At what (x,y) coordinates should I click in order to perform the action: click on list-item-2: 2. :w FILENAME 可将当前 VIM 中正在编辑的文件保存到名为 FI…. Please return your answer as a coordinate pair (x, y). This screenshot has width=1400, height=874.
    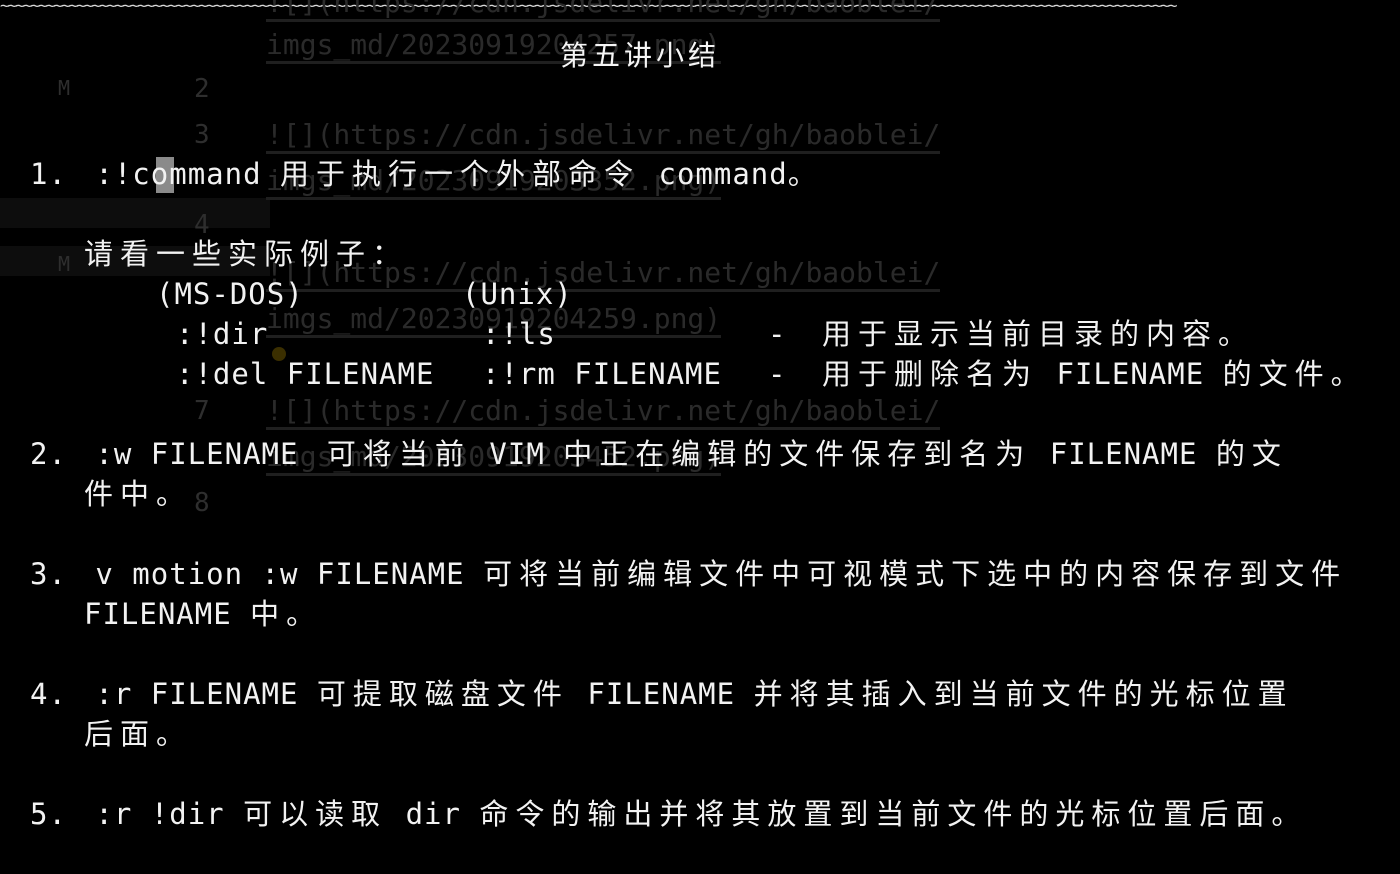
    Looking at the image, I should click on (659, 454).